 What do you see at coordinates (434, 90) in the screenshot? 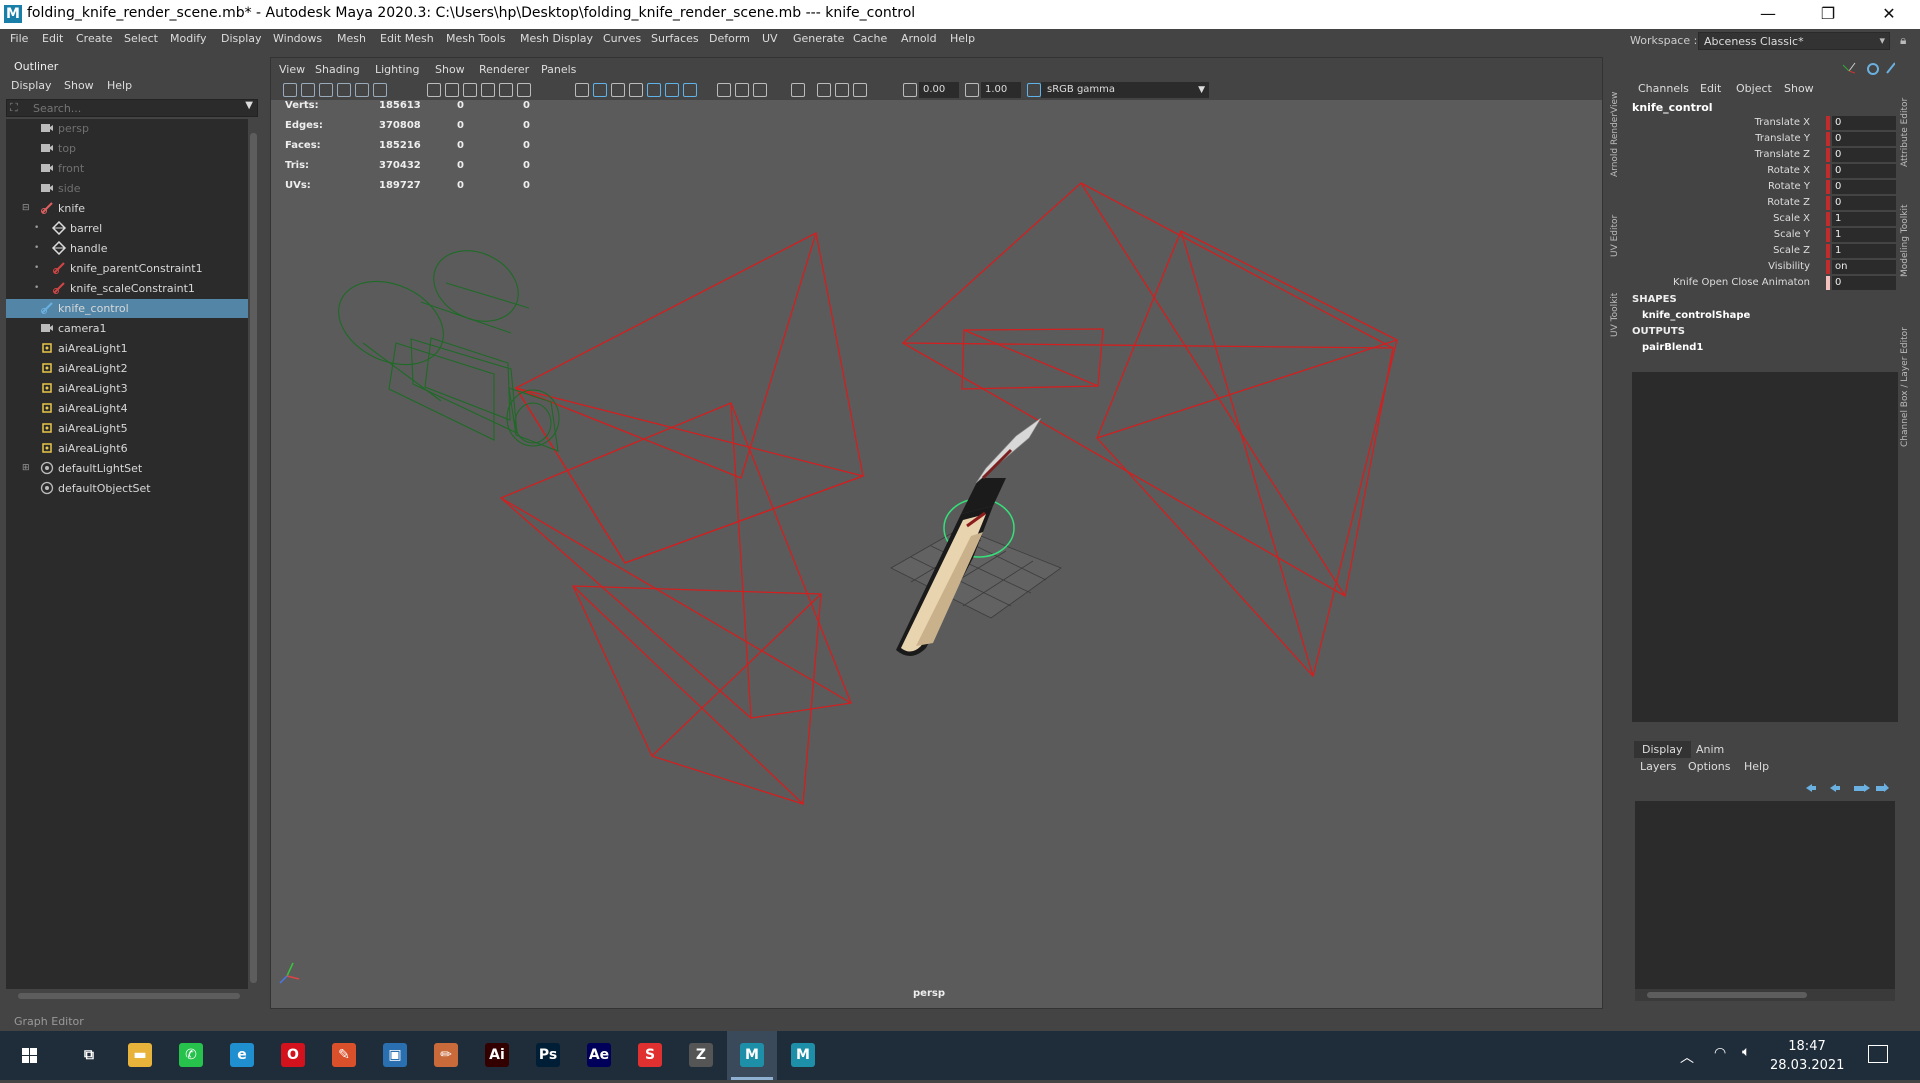
I see `grid-icon` at bounding box center [434, 90].